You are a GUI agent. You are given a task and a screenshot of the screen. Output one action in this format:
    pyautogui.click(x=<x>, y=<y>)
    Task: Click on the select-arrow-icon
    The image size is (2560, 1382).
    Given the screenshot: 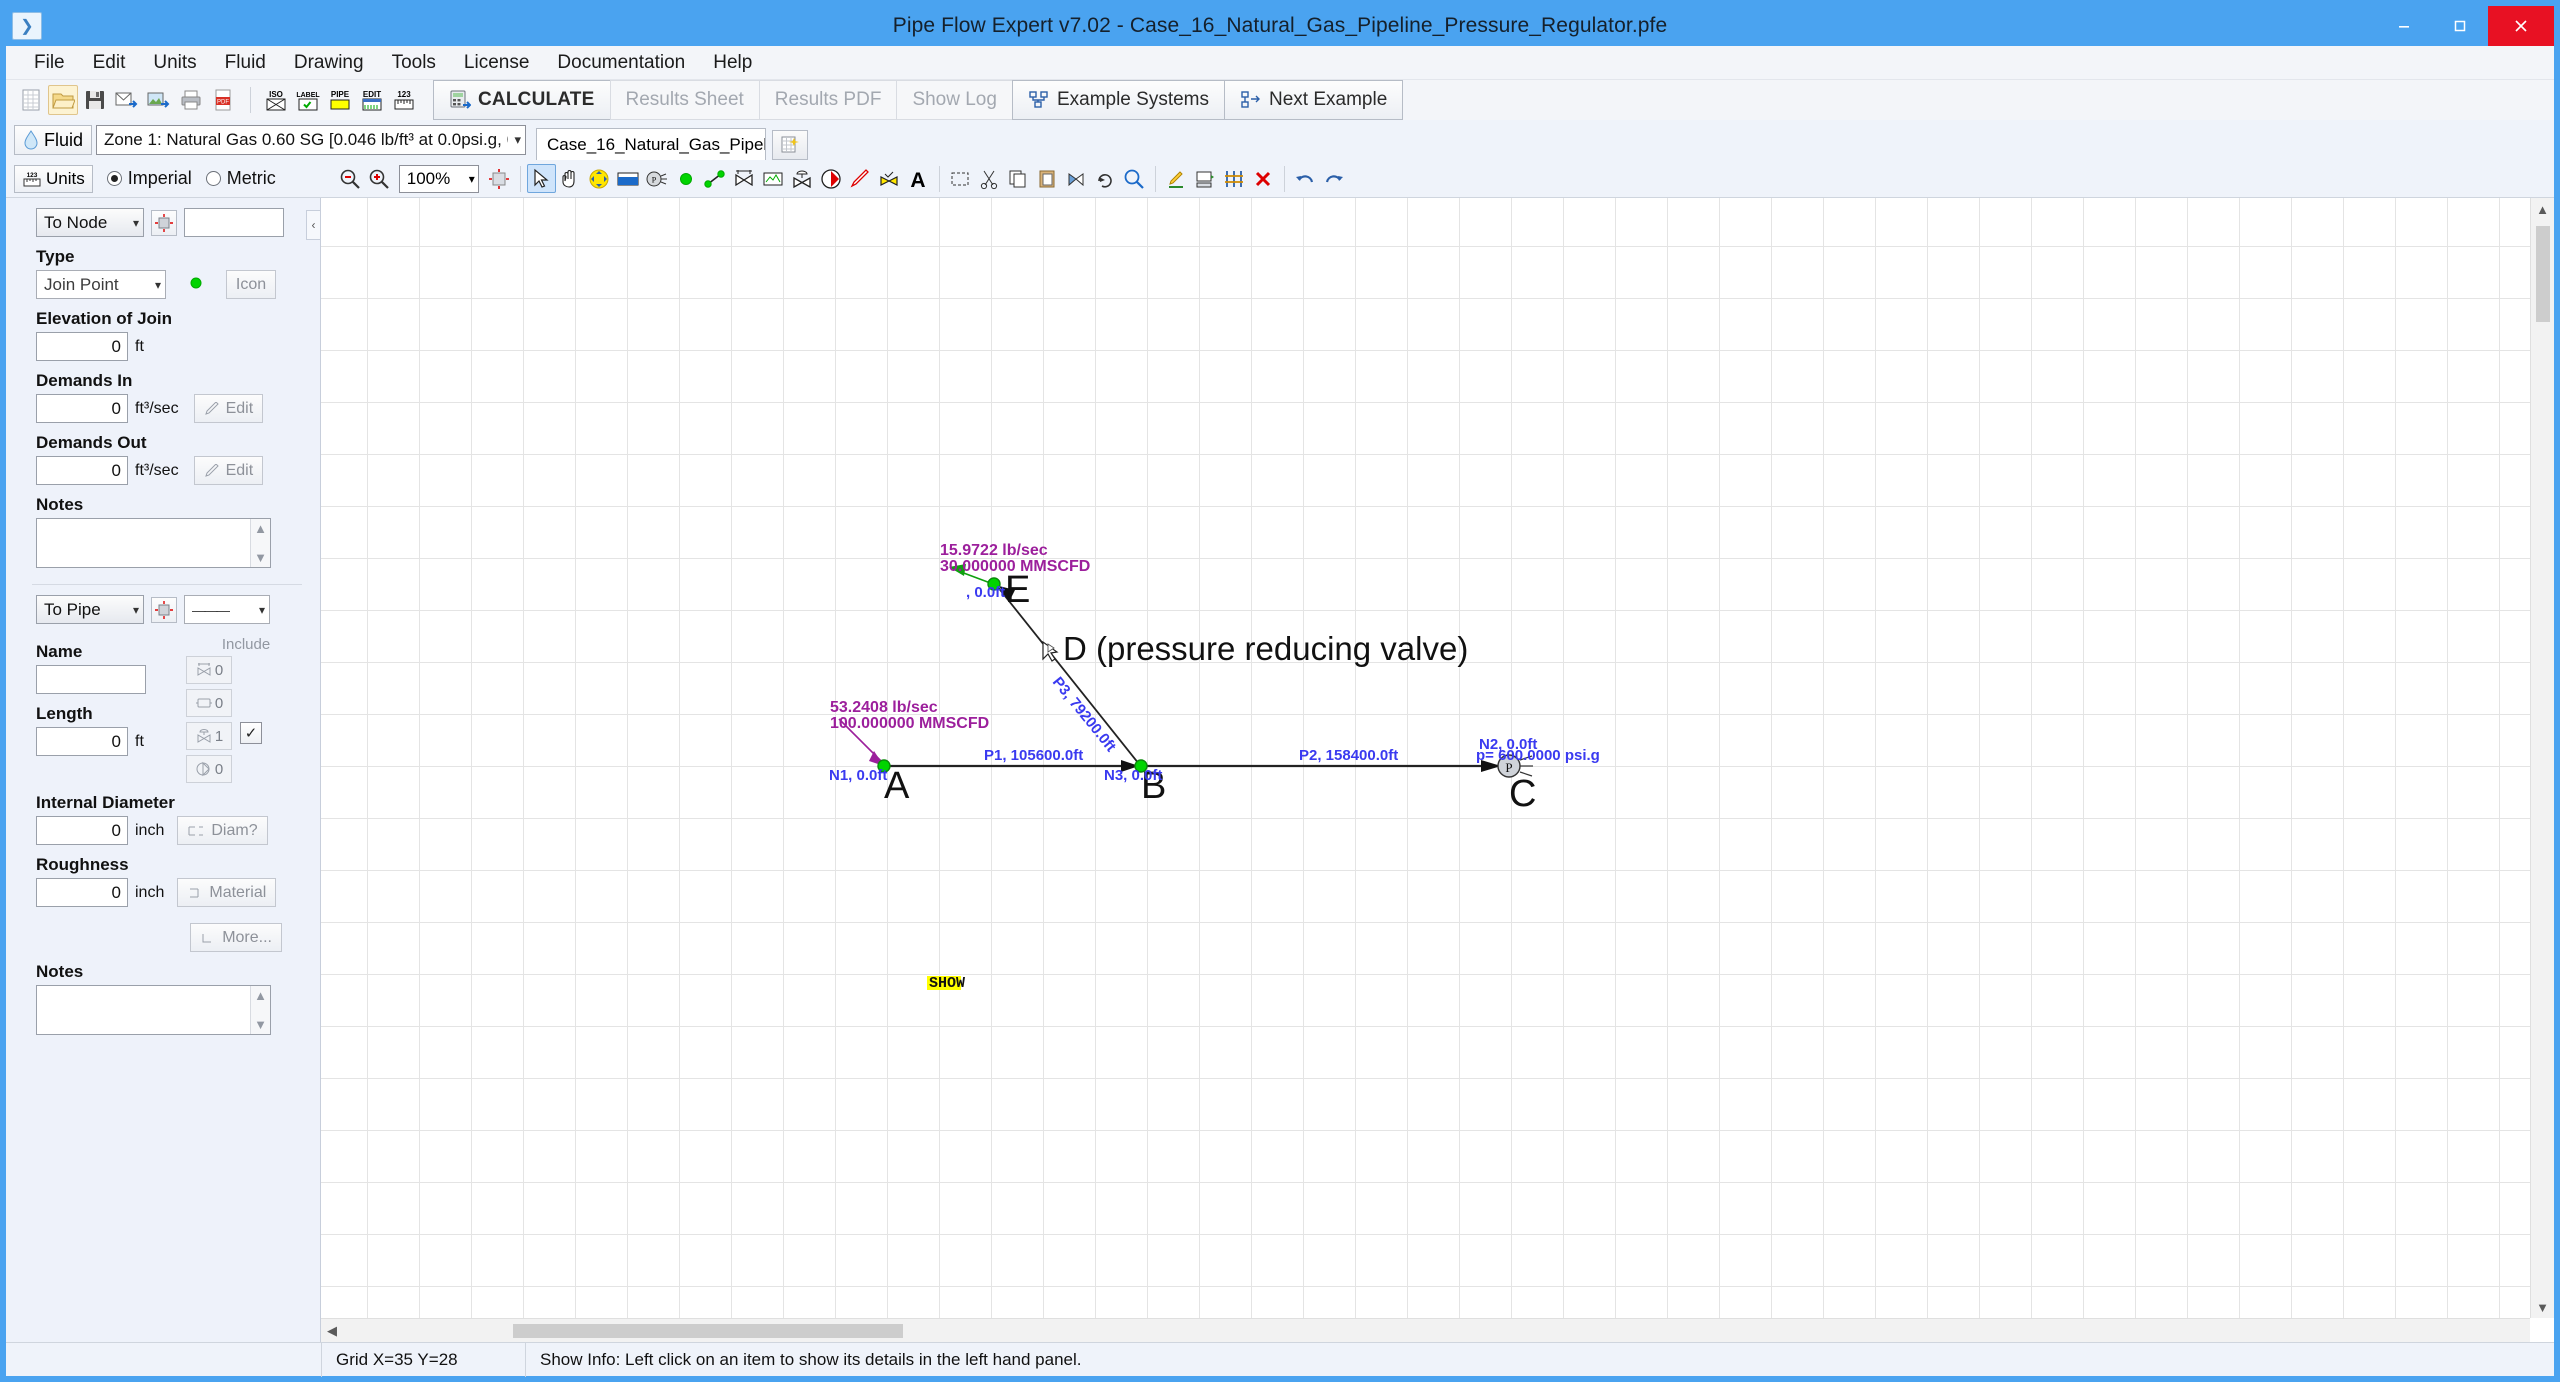 What is the action you would take?
    pyautogui.click(x=541, y=178)
    